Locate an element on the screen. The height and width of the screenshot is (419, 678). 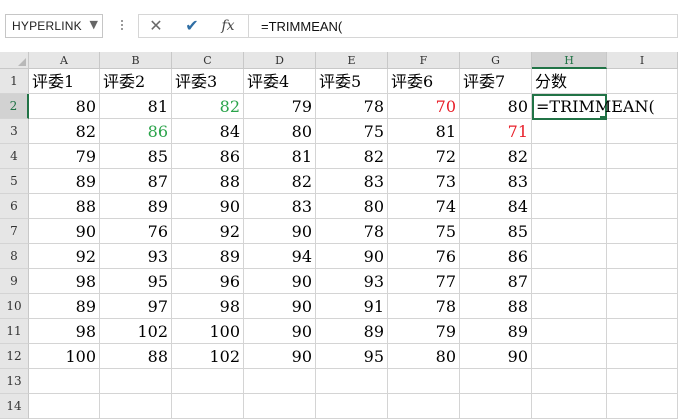
cell-e14 is located at coordinates (352, 406).